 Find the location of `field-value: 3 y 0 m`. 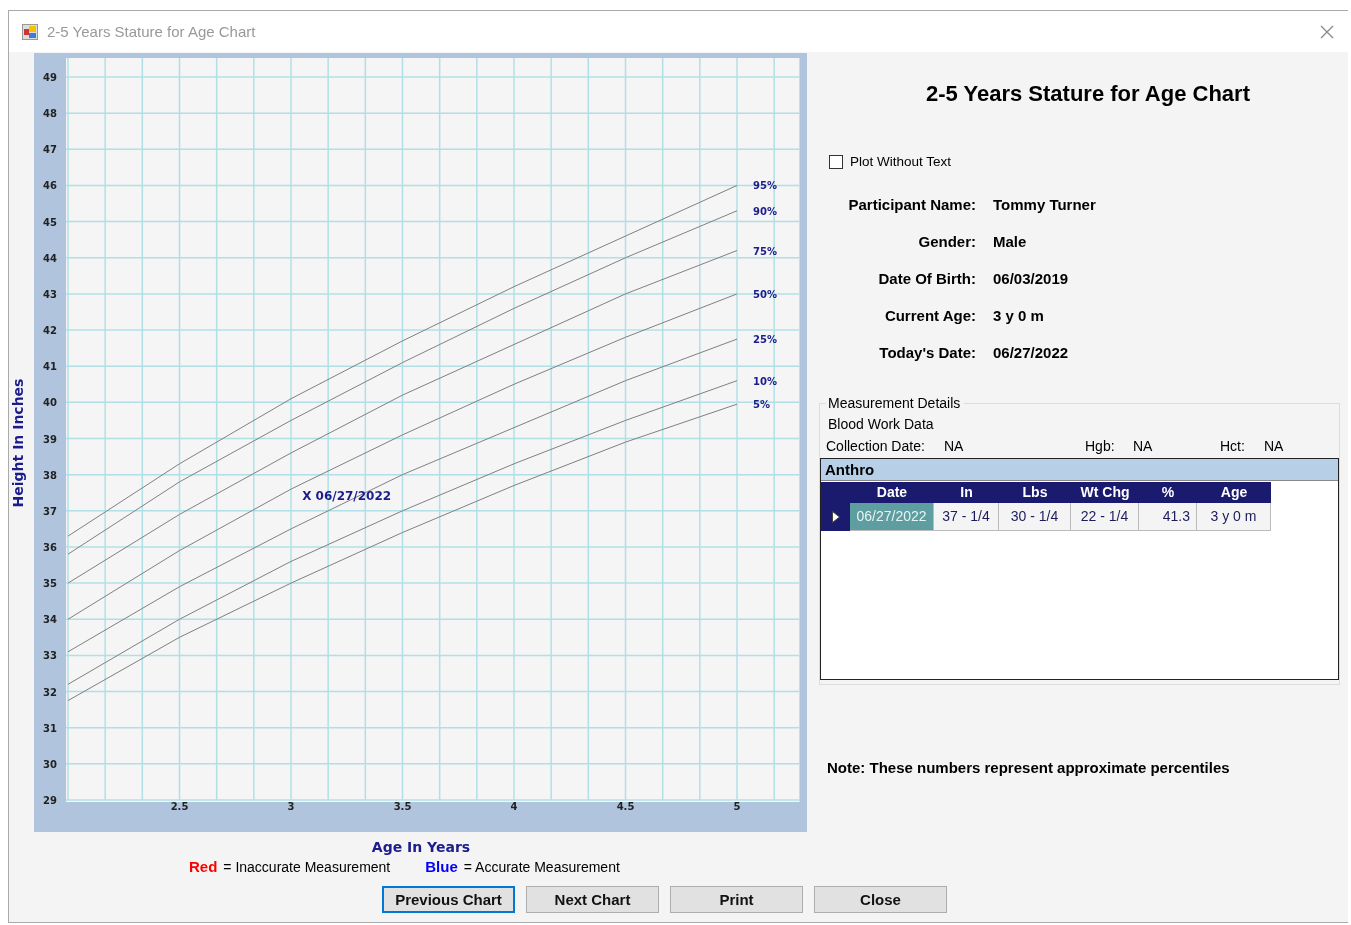

field-value: 3 y 0 m is located at coordinates (1019, 315).